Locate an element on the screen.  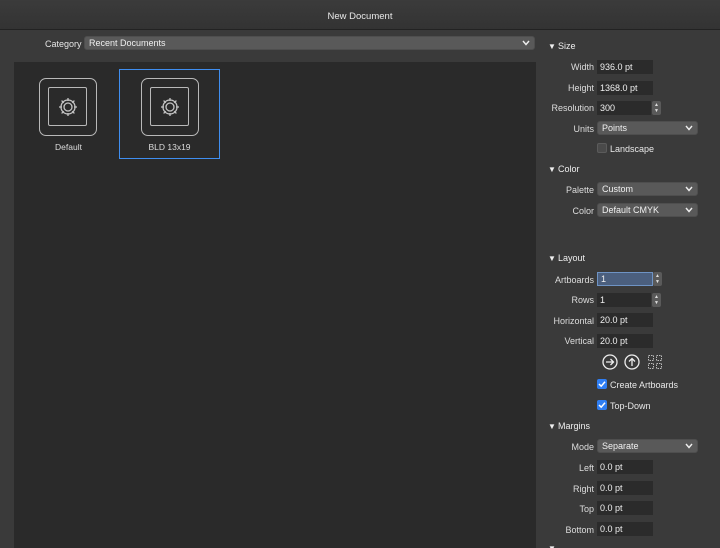
width-field: 936.0 pt is located at coordinates (625, 67).